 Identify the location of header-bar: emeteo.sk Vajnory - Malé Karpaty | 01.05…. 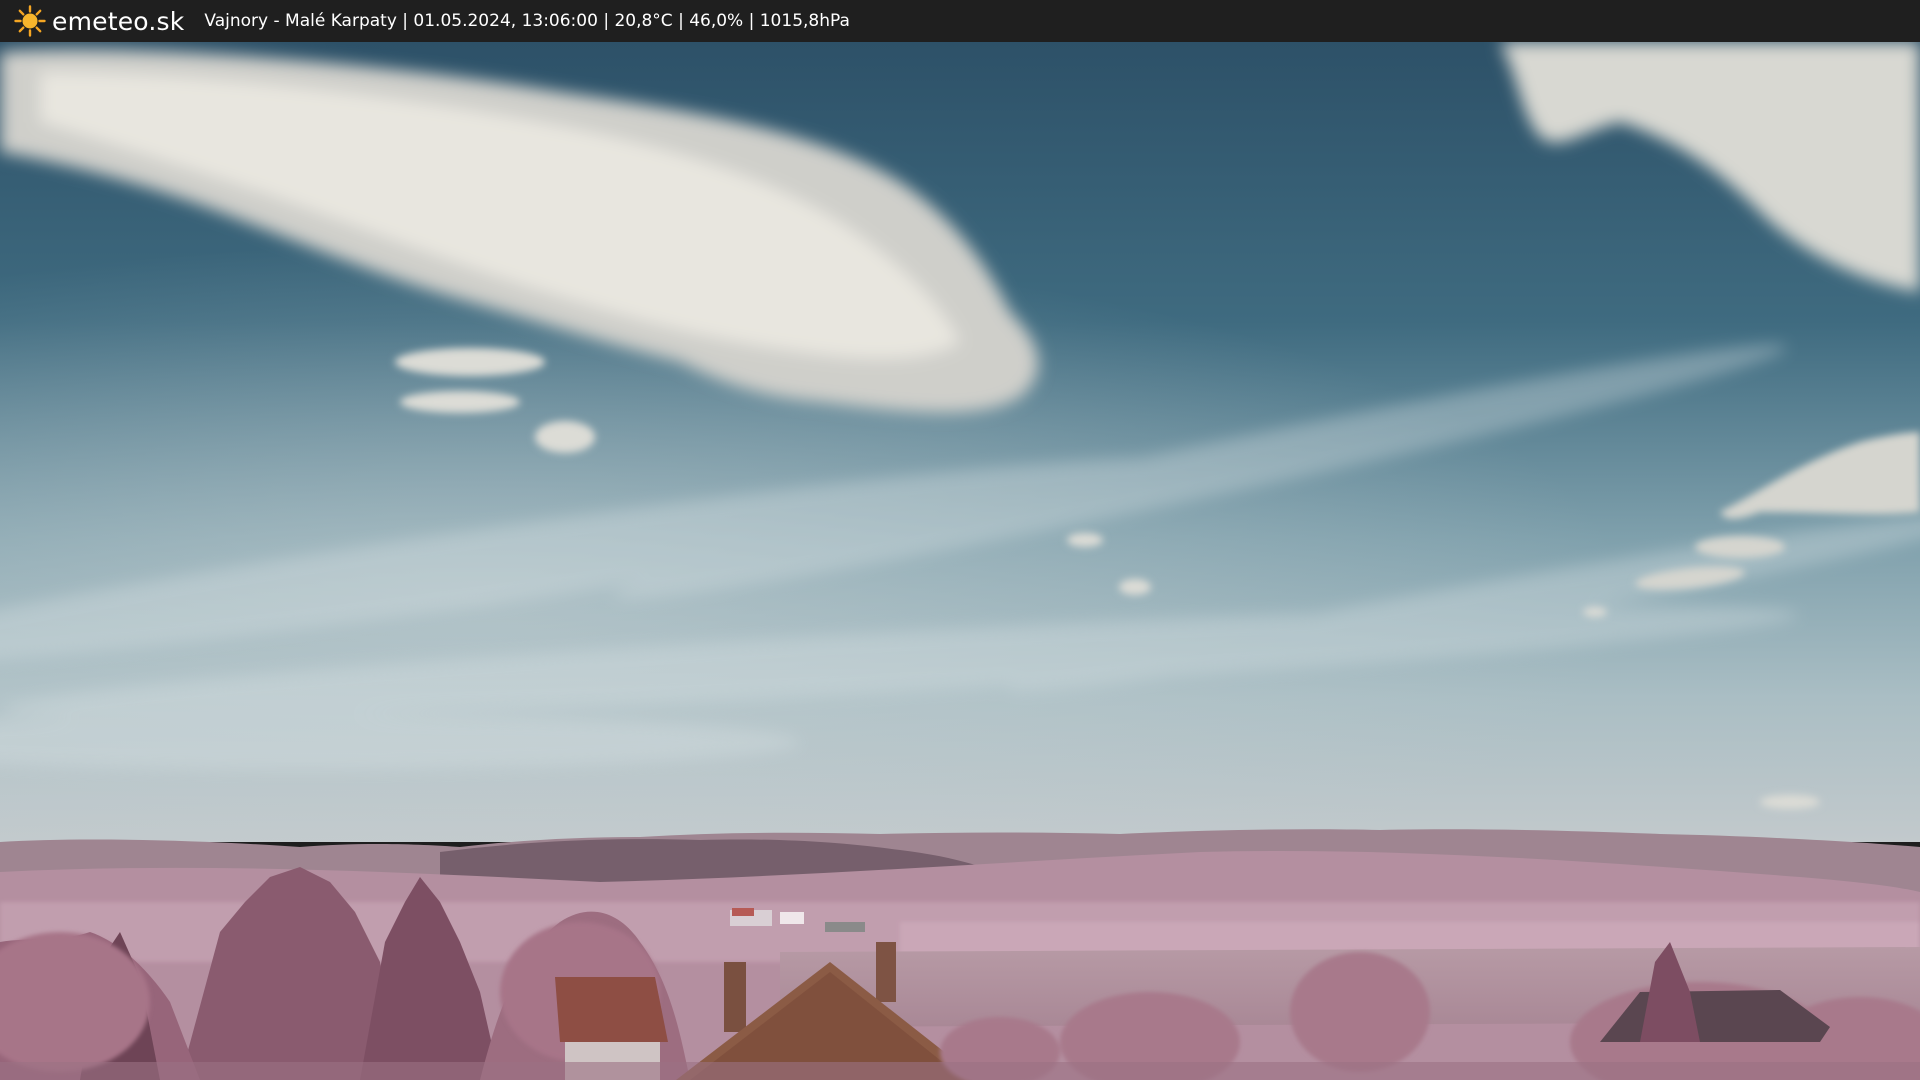
(960, 21).